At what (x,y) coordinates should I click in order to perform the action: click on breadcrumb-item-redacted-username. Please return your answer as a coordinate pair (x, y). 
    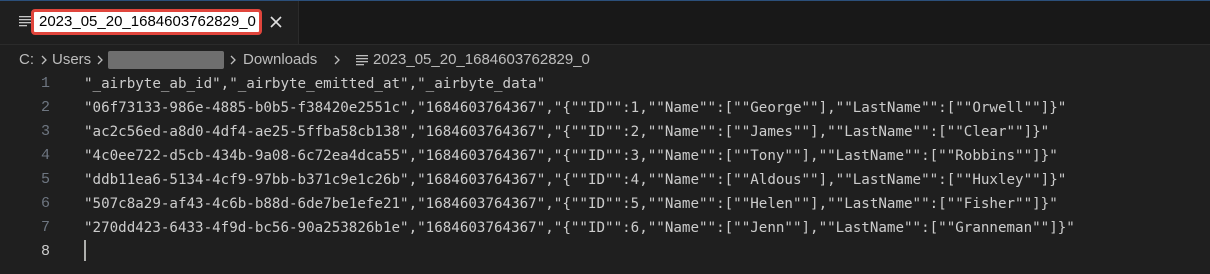
    Looking at the image, I should click on (166, 60).